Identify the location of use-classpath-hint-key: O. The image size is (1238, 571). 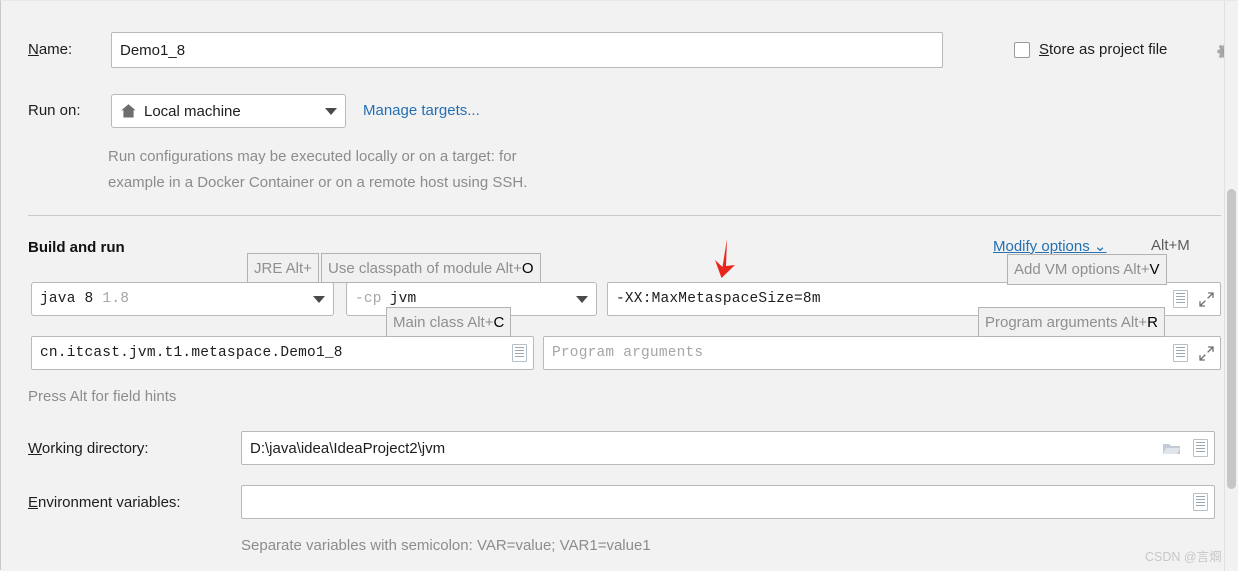
(527, 268).